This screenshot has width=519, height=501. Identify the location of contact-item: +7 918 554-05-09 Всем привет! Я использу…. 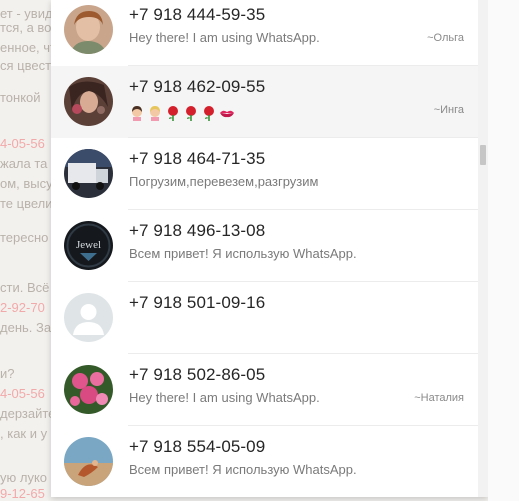
(264, 461).